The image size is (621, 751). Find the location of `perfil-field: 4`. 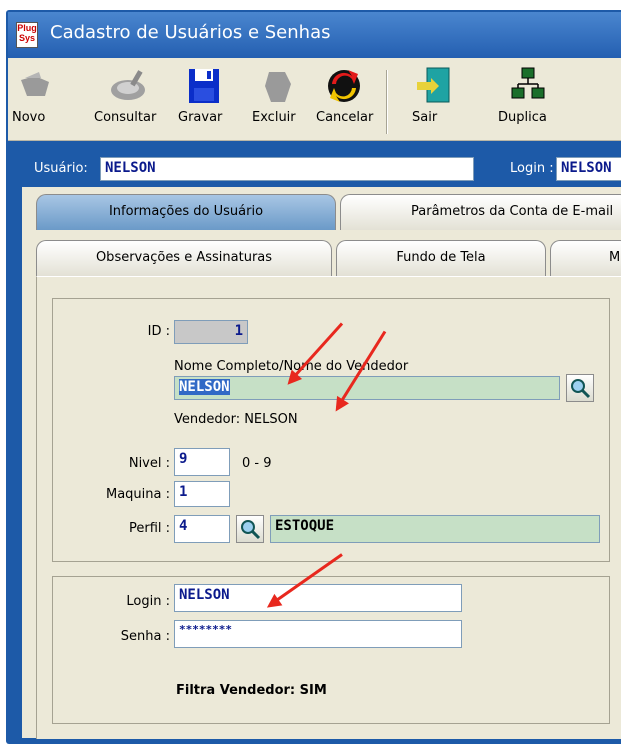

perfil-field: 4 is located at coordinates (202, 529).